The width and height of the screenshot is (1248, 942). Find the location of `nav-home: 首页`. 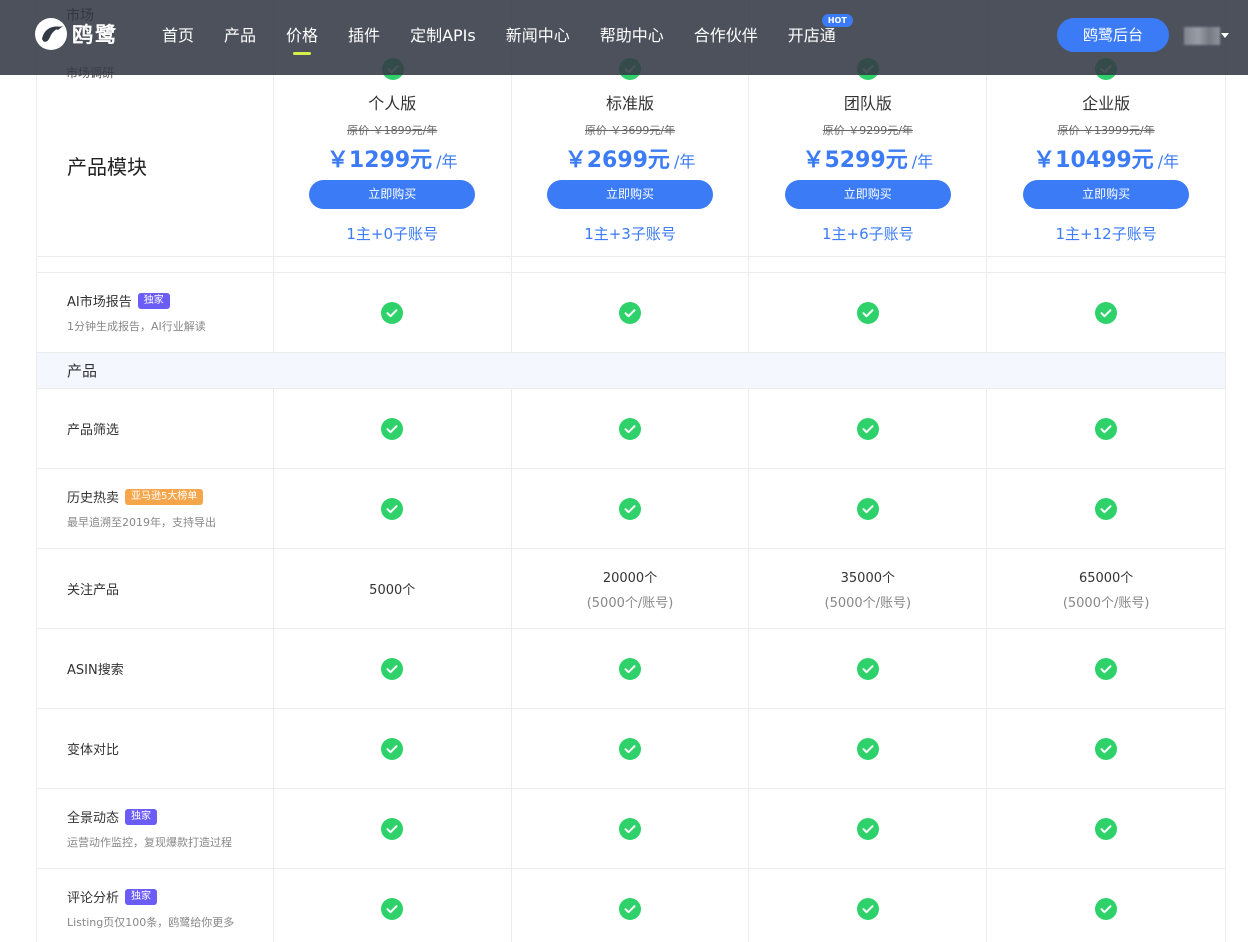

nav-home: 首页 is located at coordinates (178, 37).